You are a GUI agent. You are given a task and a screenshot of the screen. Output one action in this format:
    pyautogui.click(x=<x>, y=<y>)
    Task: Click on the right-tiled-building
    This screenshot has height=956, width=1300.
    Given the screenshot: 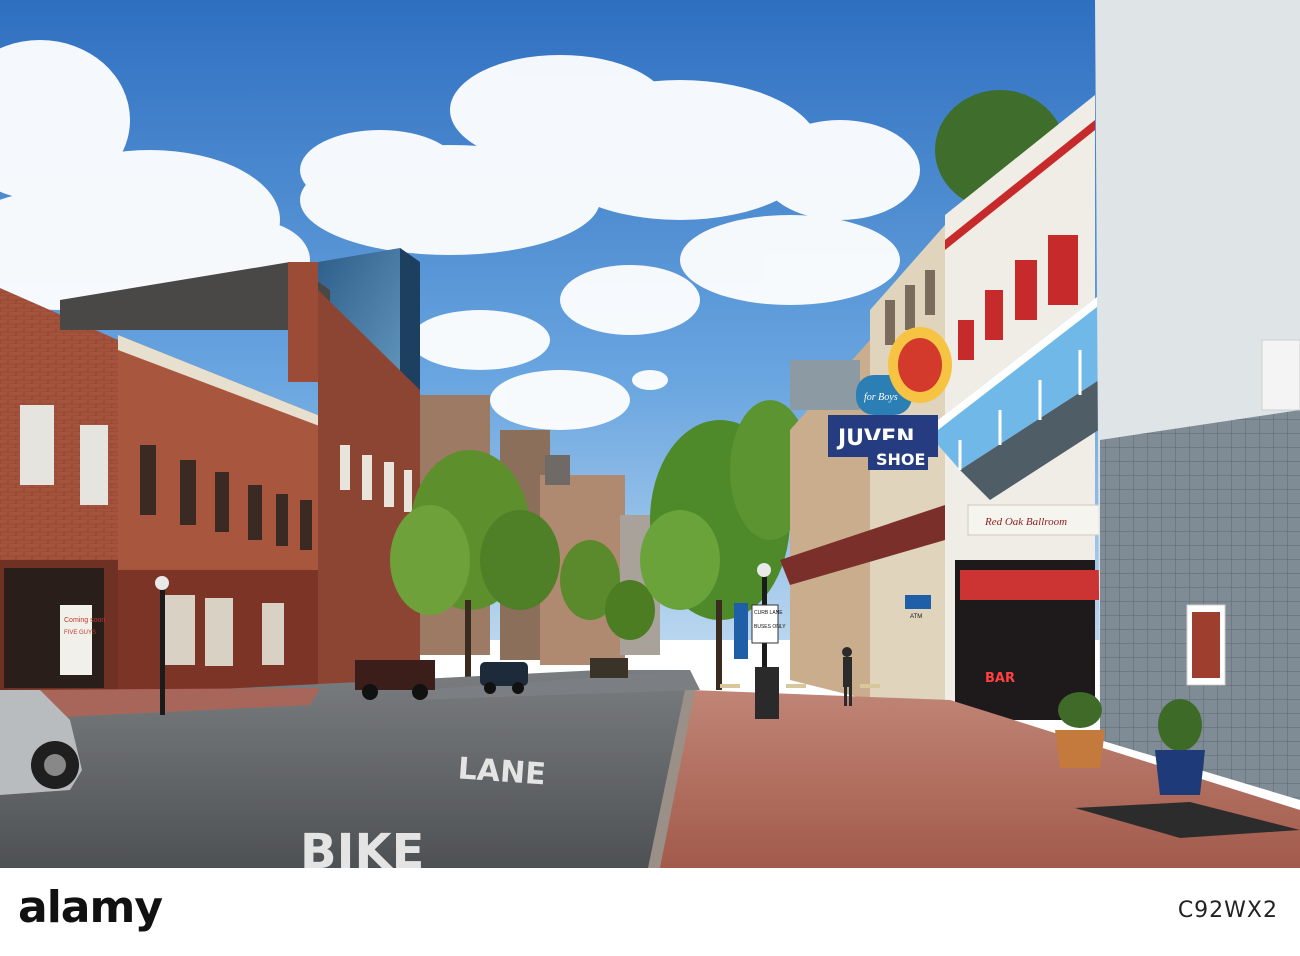 What is the action you would take?
    pyautogui.click(x=1197, y=400)
    